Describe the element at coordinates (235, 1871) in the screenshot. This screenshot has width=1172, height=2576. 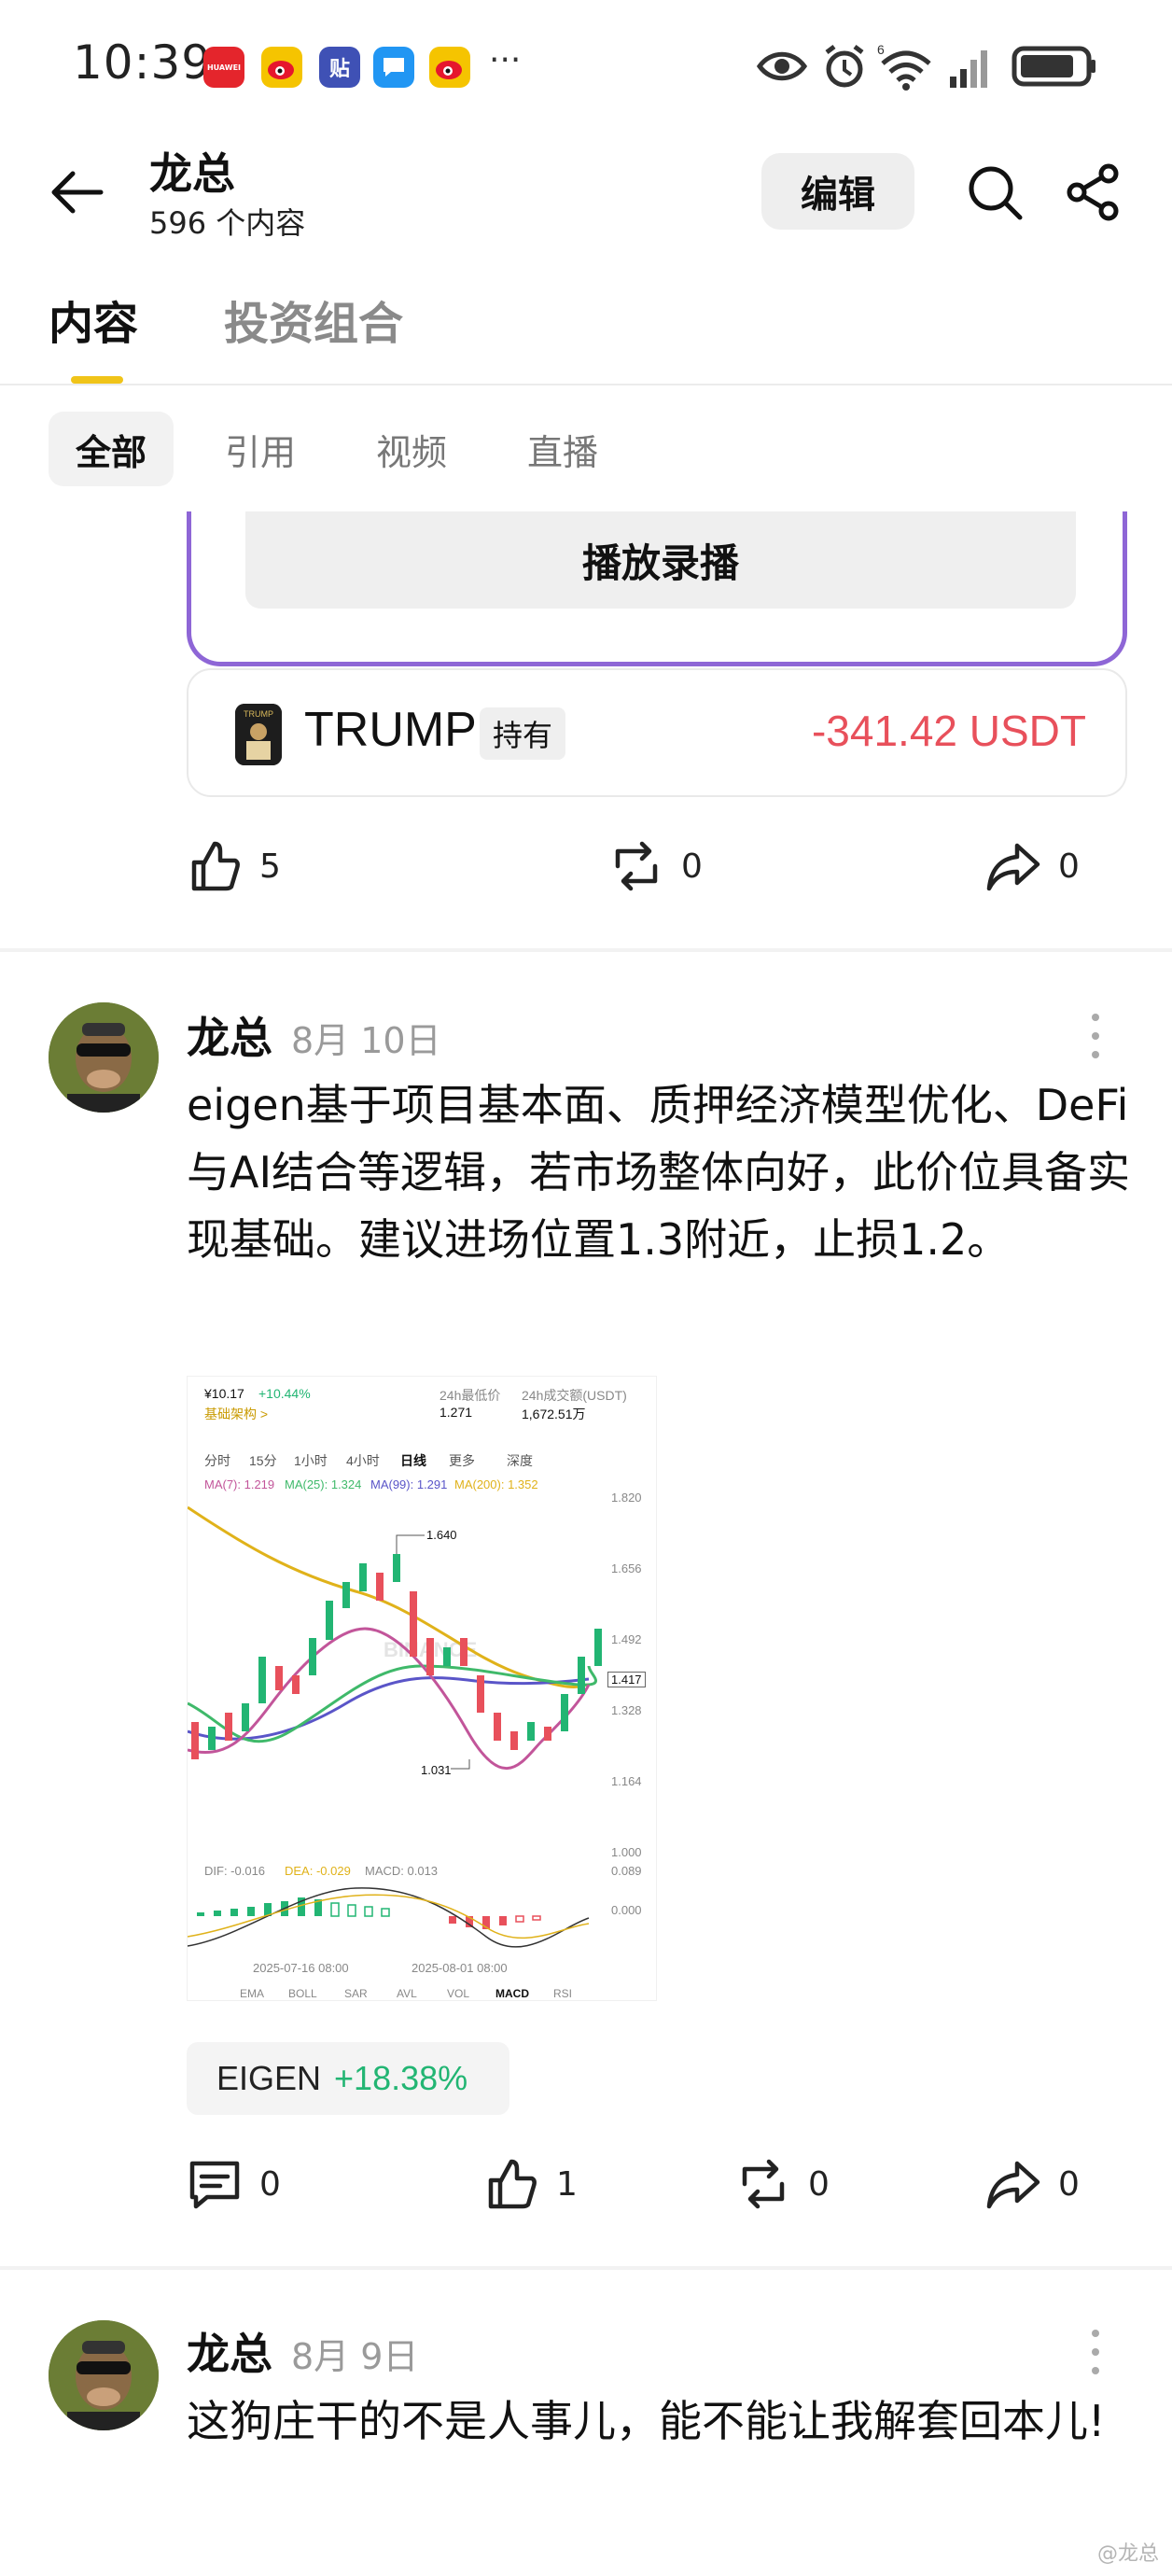
I see `macd-dif: DIF: -0.016` at that location.